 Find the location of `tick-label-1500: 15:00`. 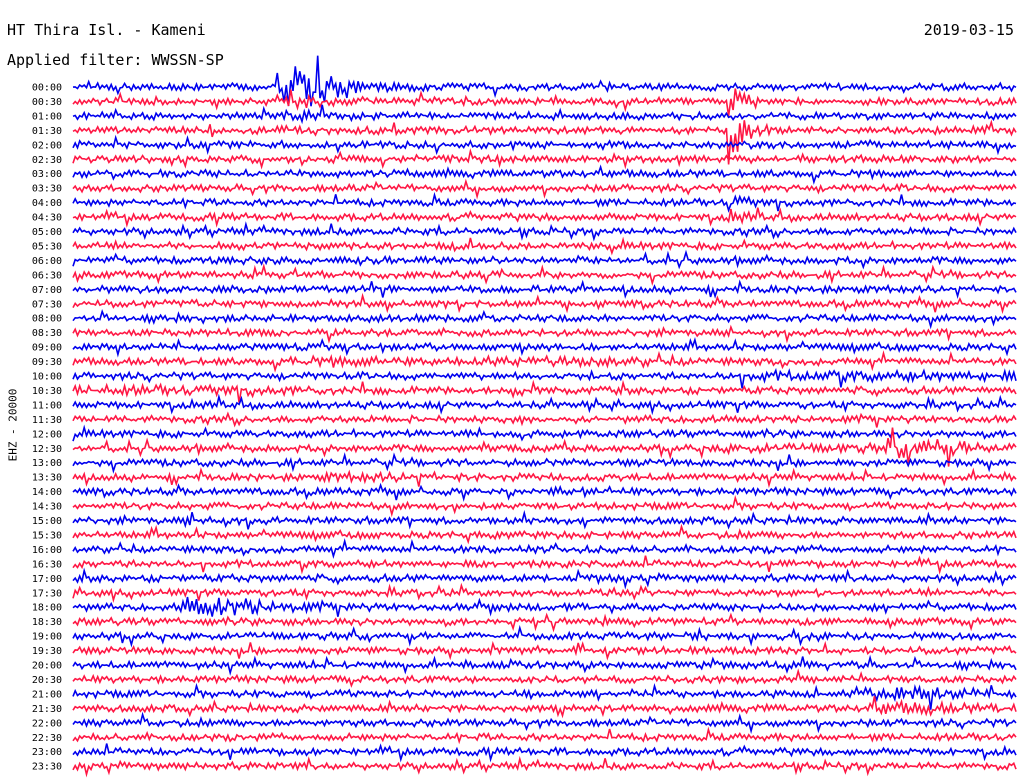

tick-label-1500: 15:00 is located at coordinates (47, 521).